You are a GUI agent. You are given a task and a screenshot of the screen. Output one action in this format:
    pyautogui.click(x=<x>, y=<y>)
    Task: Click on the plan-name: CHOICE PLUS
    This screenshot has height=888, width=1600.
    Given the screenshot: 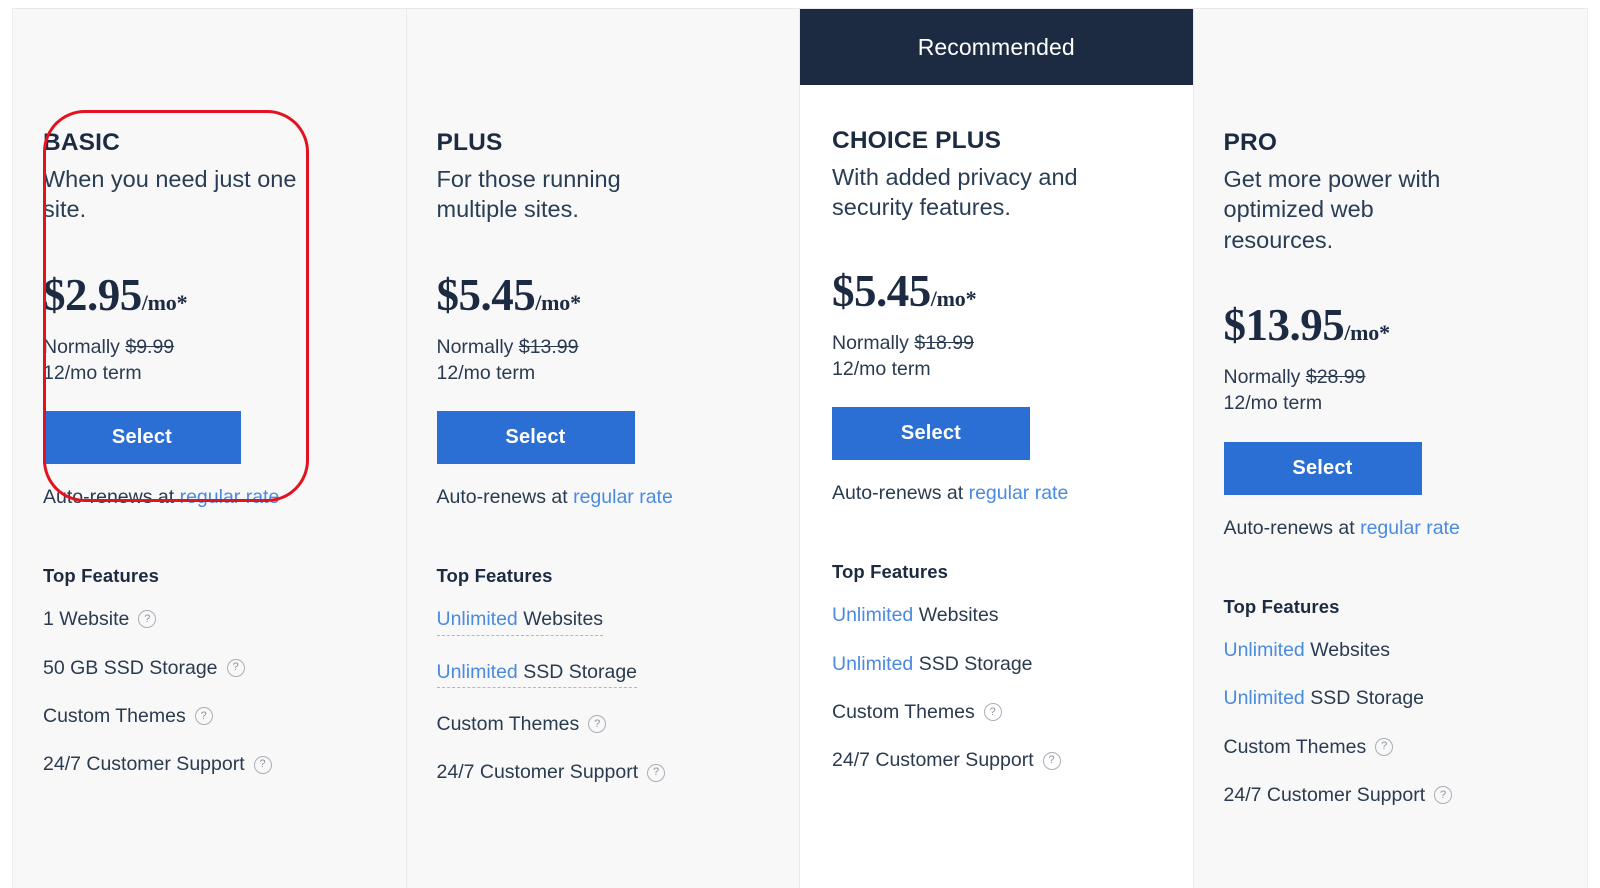 What is the action you would take?
    pyautogui.click(x=917, y=140)
    